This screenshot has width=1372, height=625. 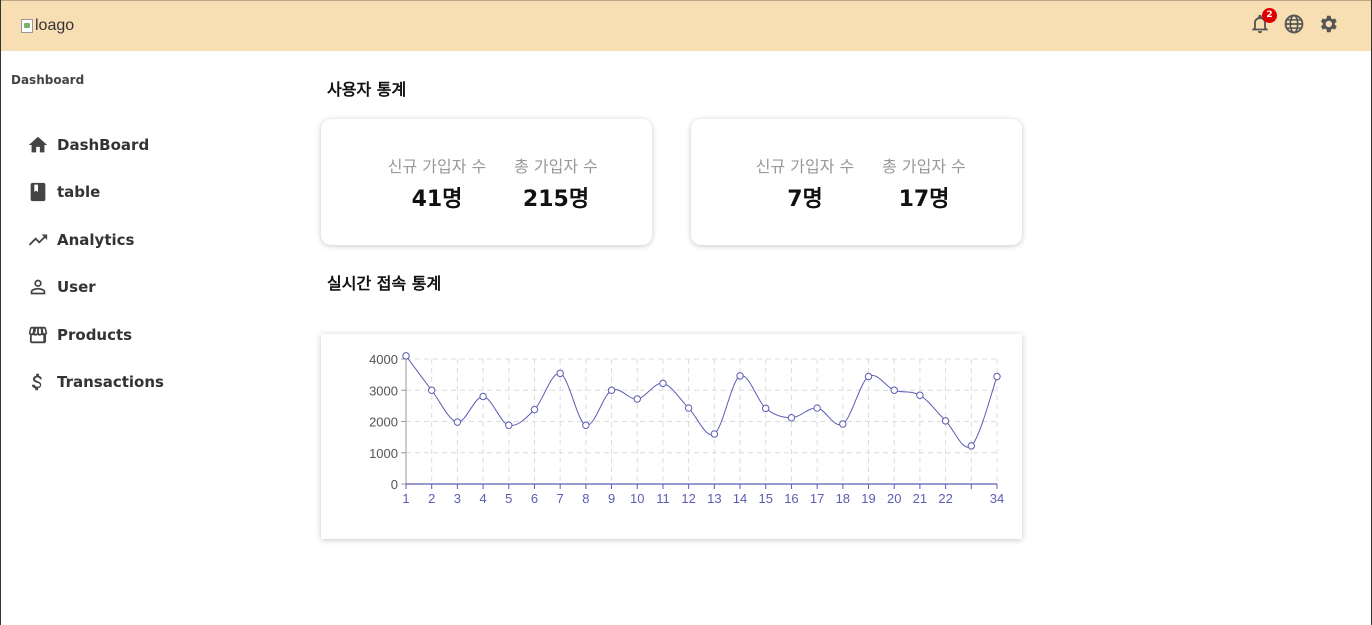 What do you see at coordinates (663, 498) in the screenshot?
I see `x-tick-label: 11` at bounding box center [663, 498].